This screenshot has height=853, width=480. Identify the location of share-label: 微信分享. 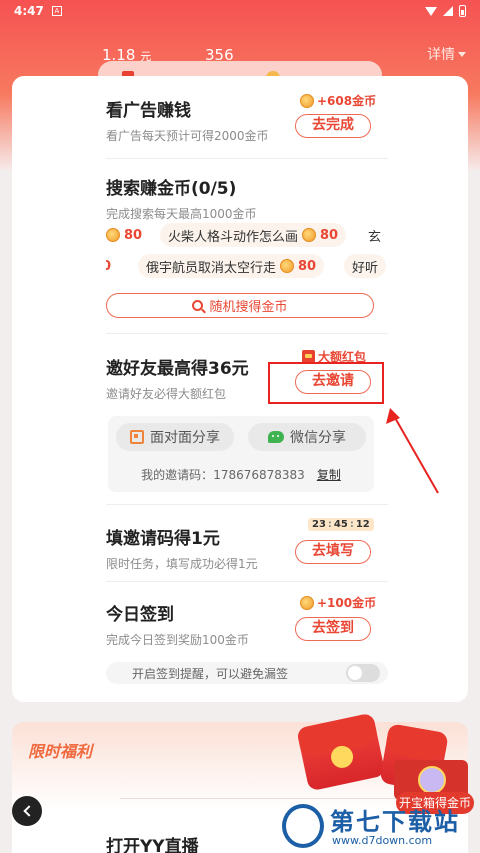
(318, 438).